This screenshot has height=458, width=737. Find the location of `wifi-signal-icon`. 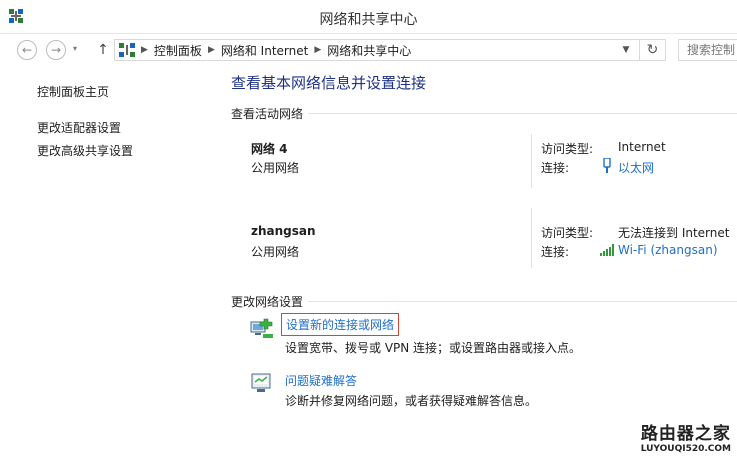

wifi-signal-icon is located at coordinates (607, 250).